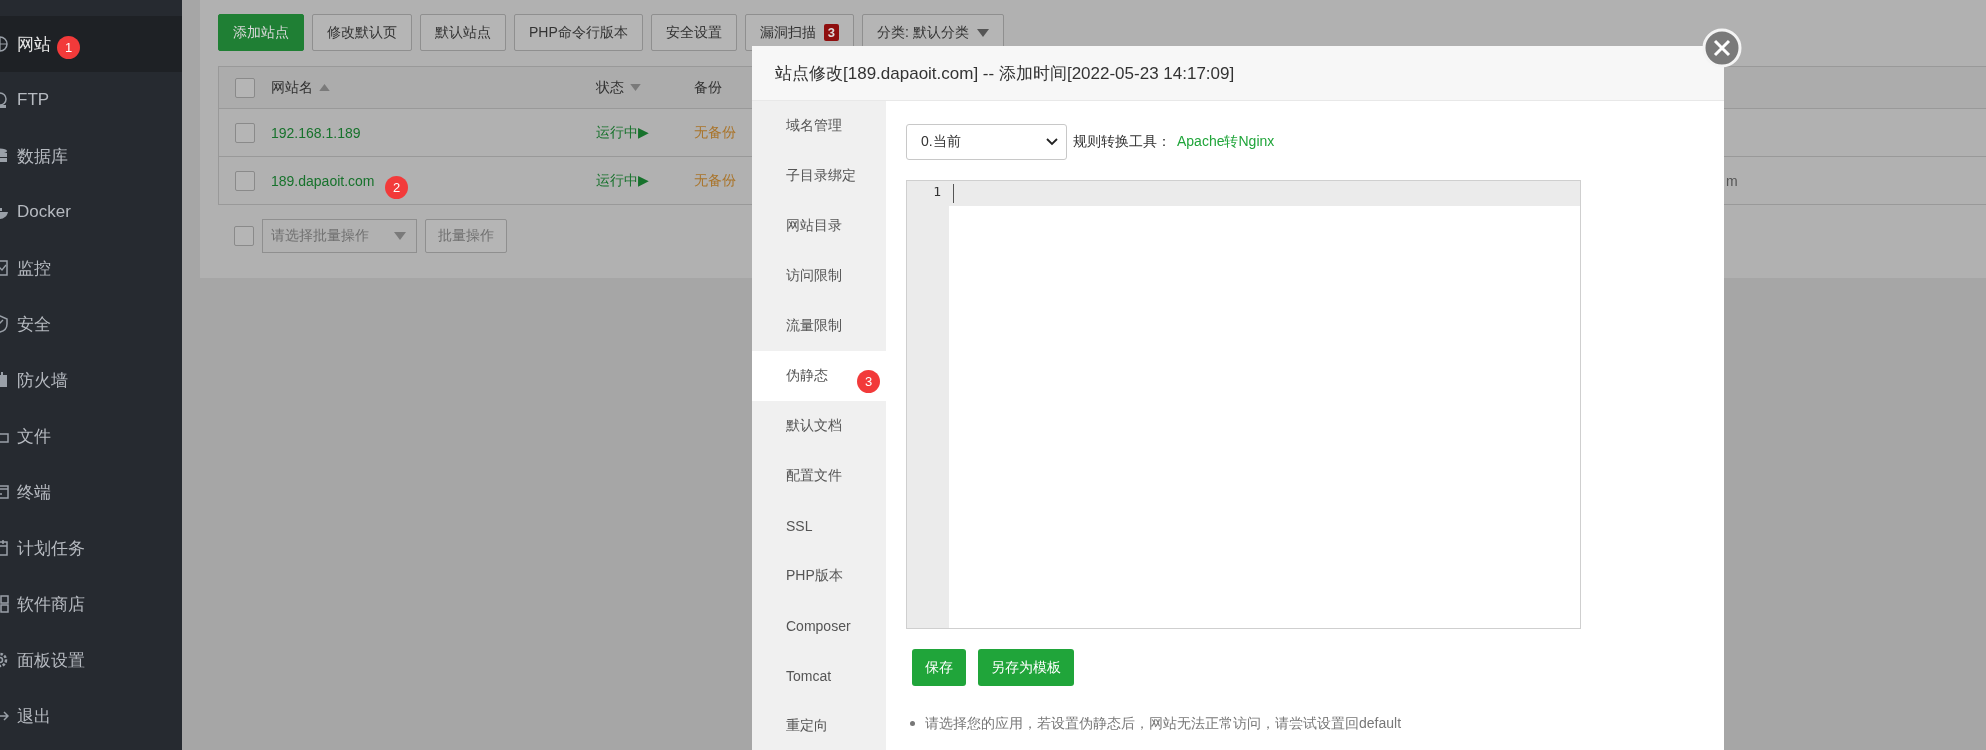  I want to click on nav-item: Composer, so click(819, 626).